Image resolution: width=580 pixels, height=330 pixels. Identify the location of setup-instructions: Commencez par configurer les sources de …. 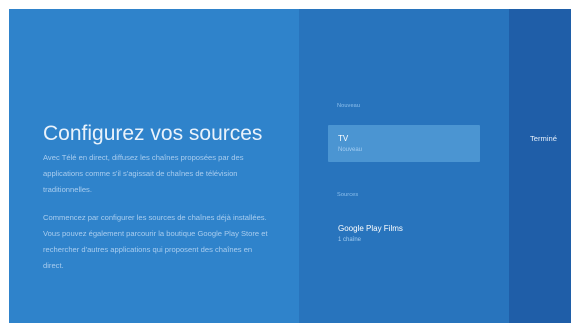
(155, 241).